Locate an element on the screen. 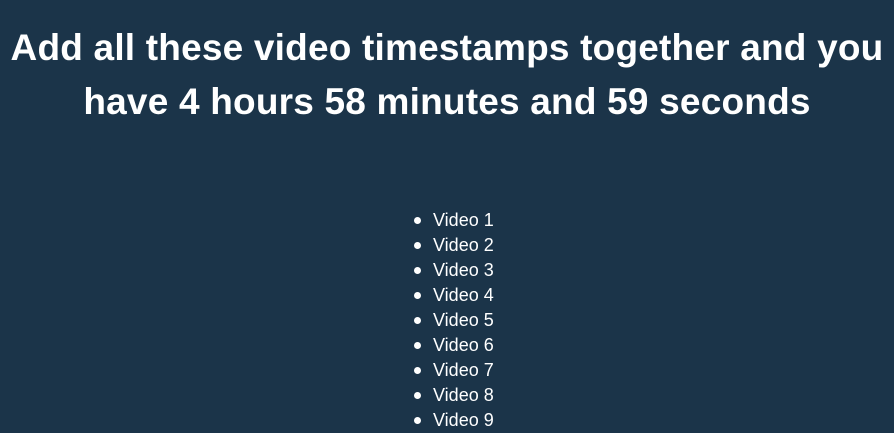  video-list-item: Video 8 is located at coordinates (454, 395).